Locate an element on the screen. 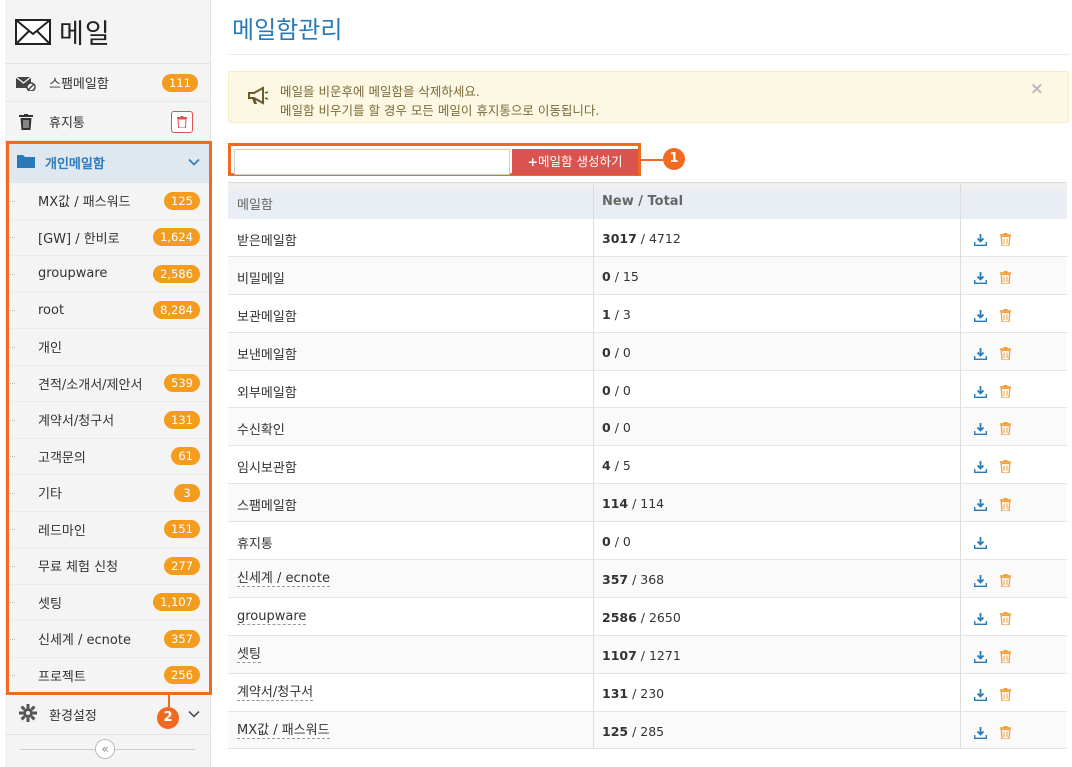 This screenshot has height=767, width=1072. sidebar-item-settings: 환경설정 is located at coordinates (107, 714).